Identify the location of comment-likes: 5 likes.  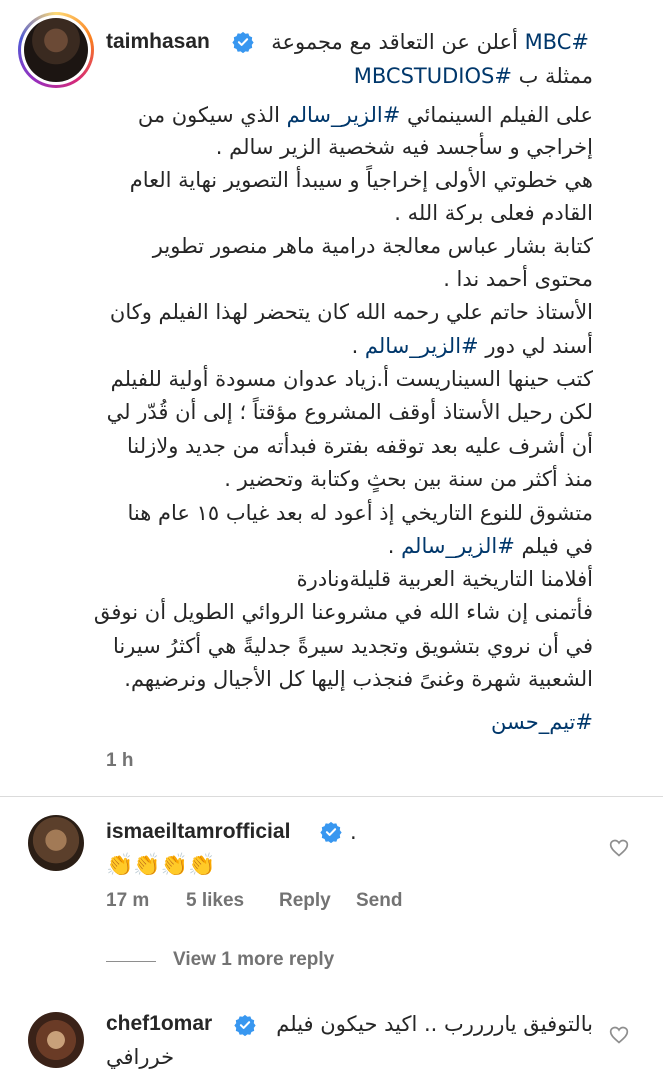
(215, 901).